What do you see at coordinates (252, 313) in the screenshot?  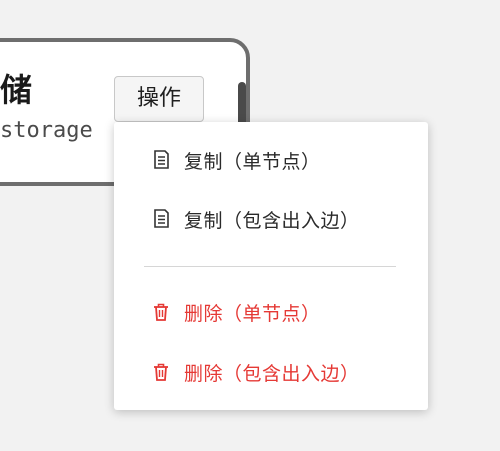 I see `menu-item-label: 删除（单节点）` at bounding box center [252, 313].